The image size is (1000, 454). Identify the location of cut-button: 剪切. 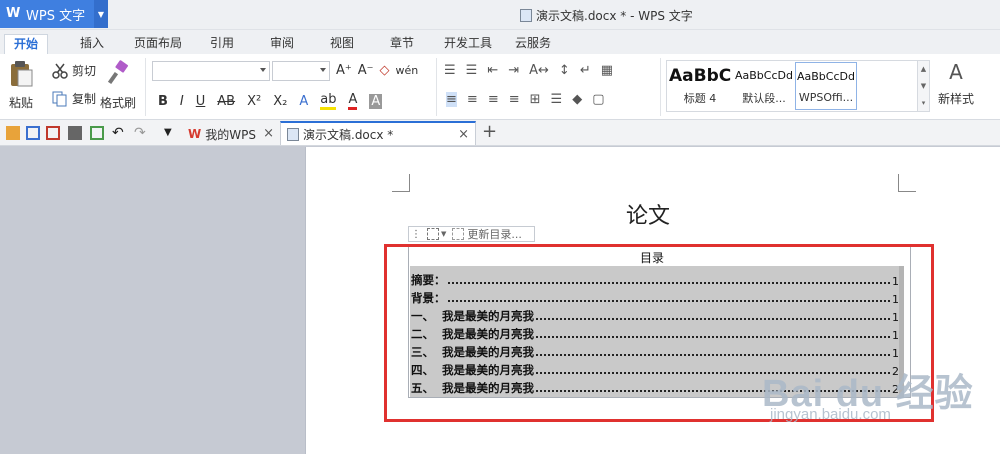
(74, 70).